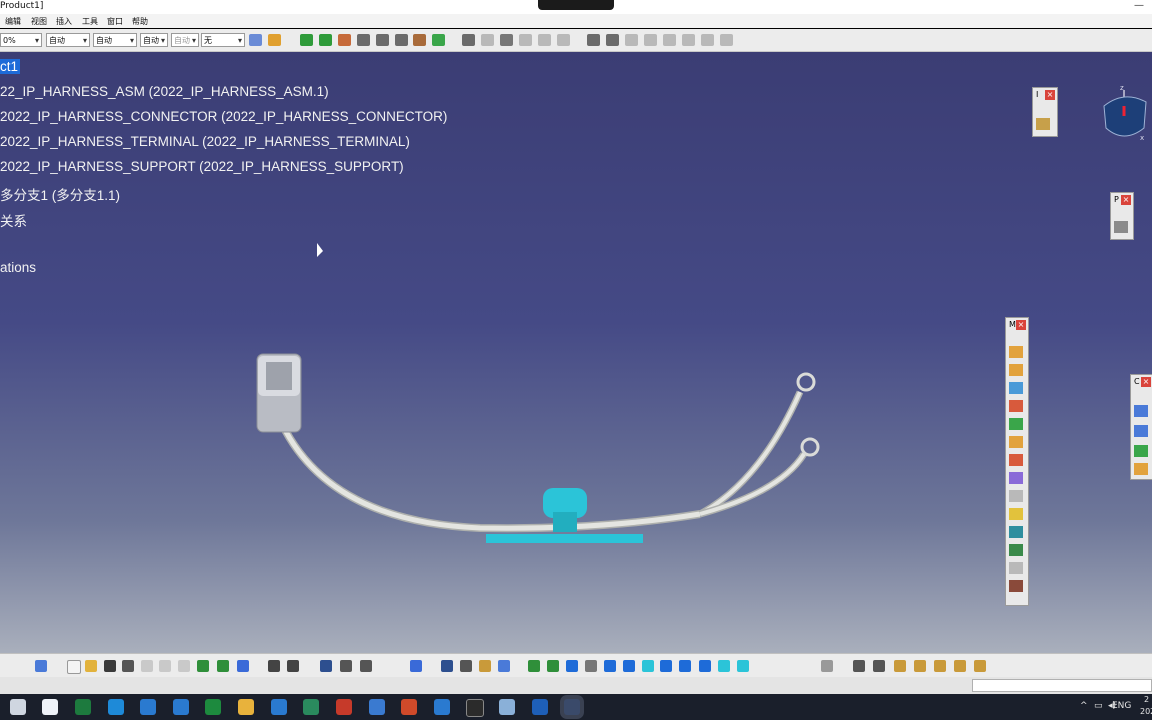 The height and width of the screenshot is (720, 1152). I want to click on zoom-in-icon, so click(610, 666).